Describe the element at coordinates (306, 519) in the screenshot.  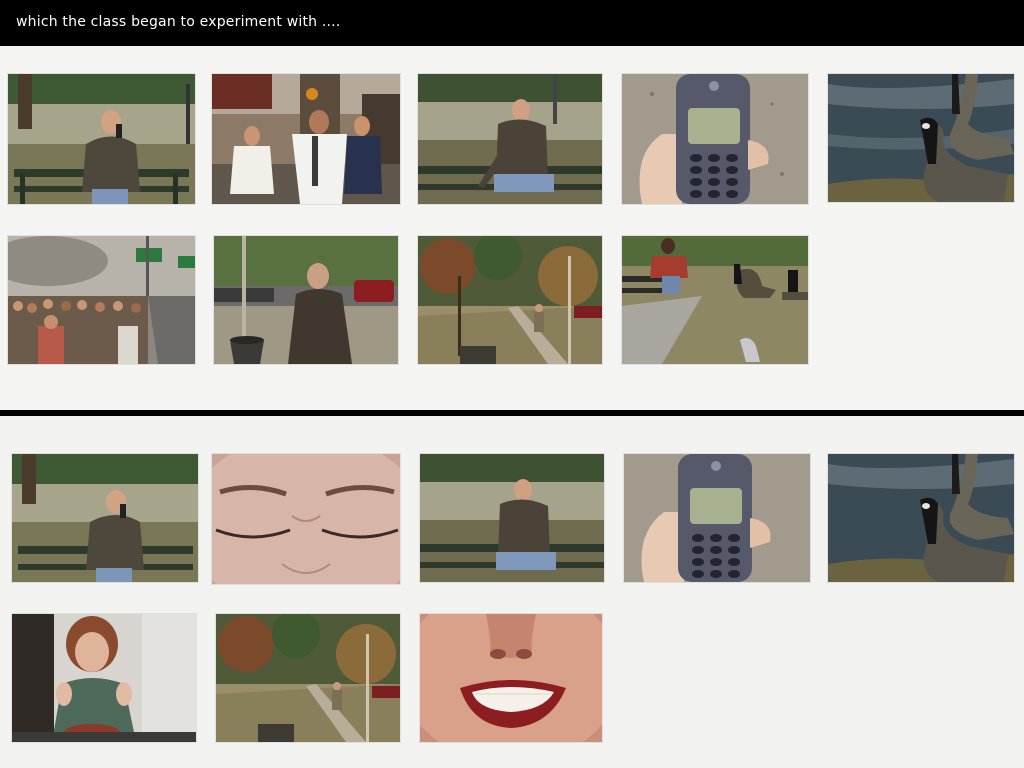
I see `storyboard-frame-eyes-closeup` at that location.